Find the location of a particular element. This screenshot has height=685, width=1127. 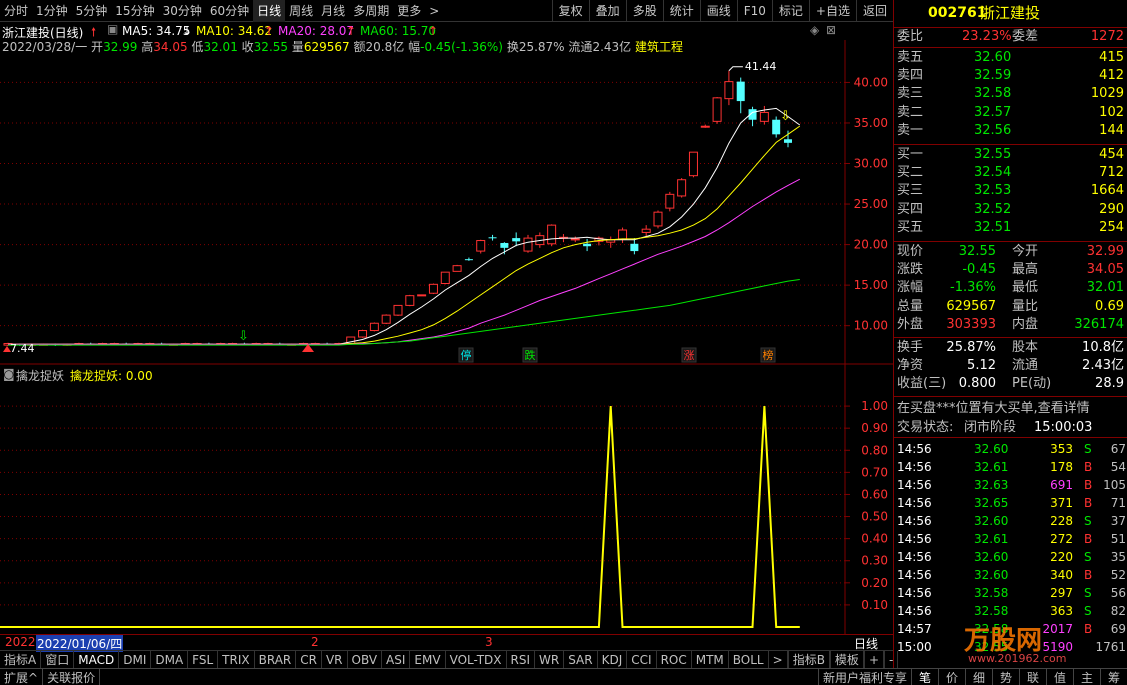

period-tab-6: 日线 is located at coordinates (269, 11).